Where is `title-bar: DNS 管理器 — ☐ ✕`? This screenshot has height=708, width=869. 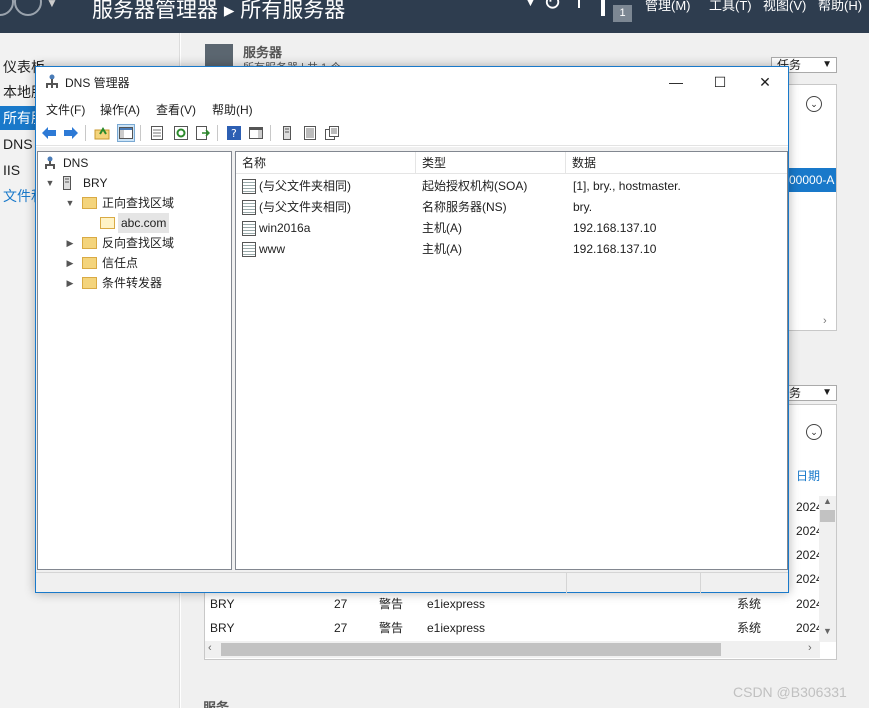 title-bar: DNS 管理器 — ☐ ✕ is located at coordinates (412, 82).